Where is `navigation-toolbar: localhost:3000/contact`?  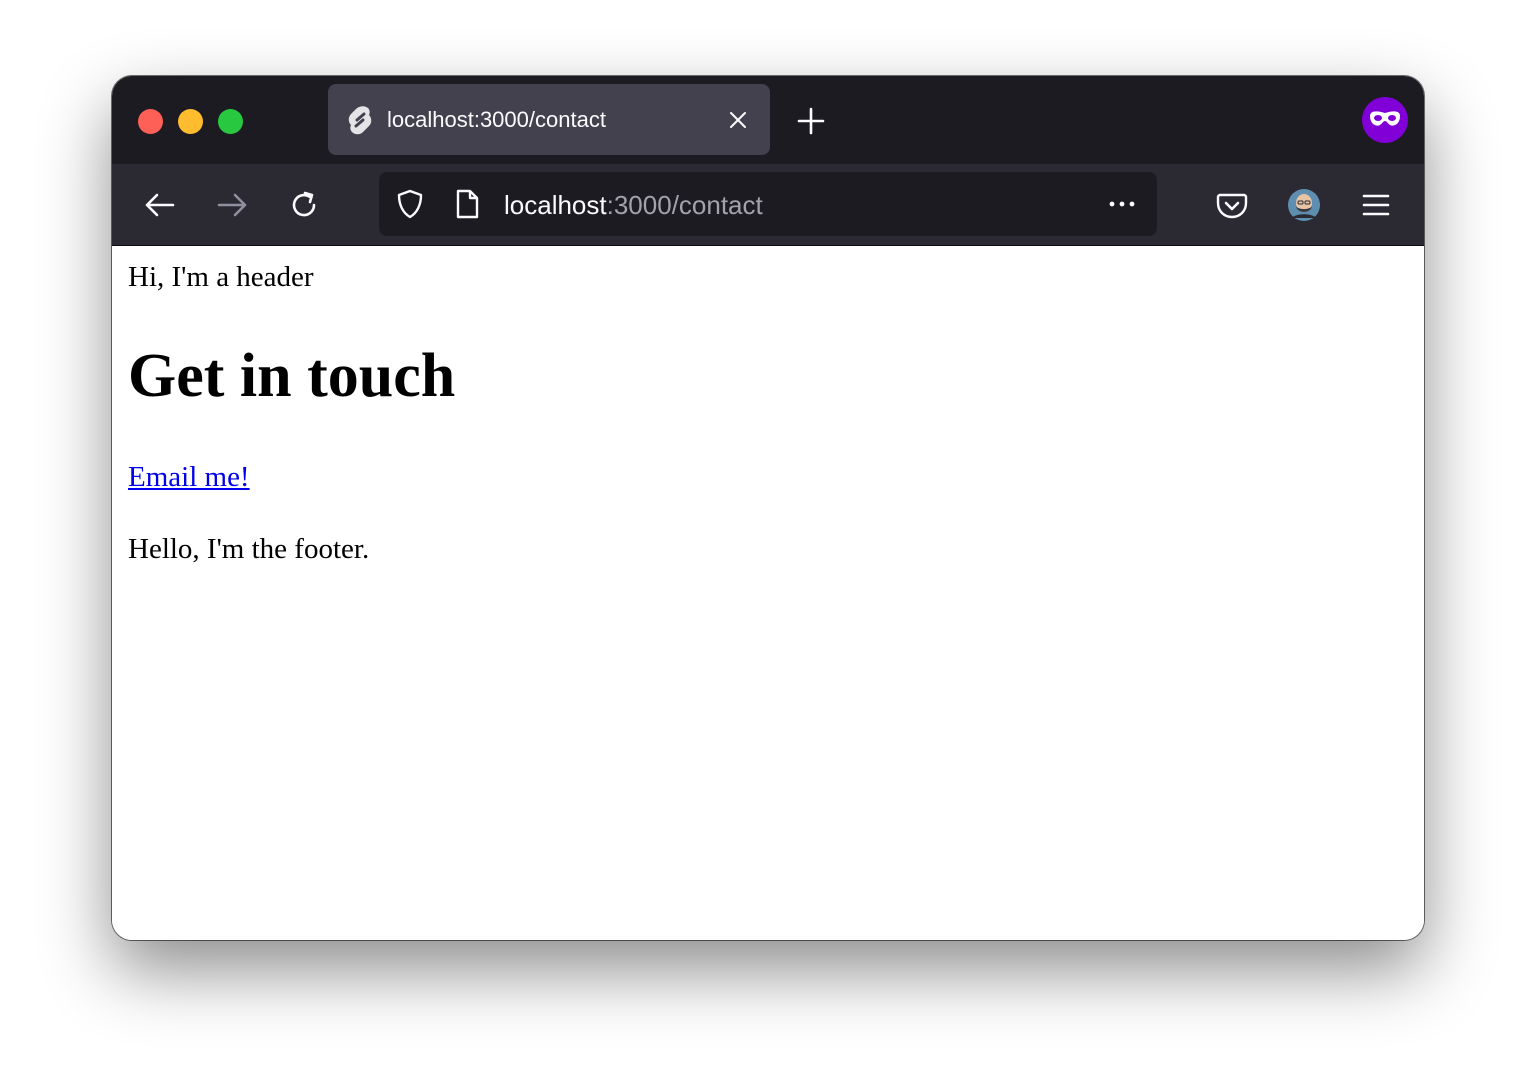 navigation-toolbar: localhost:3000/contact is located at coordinates (768, 205).